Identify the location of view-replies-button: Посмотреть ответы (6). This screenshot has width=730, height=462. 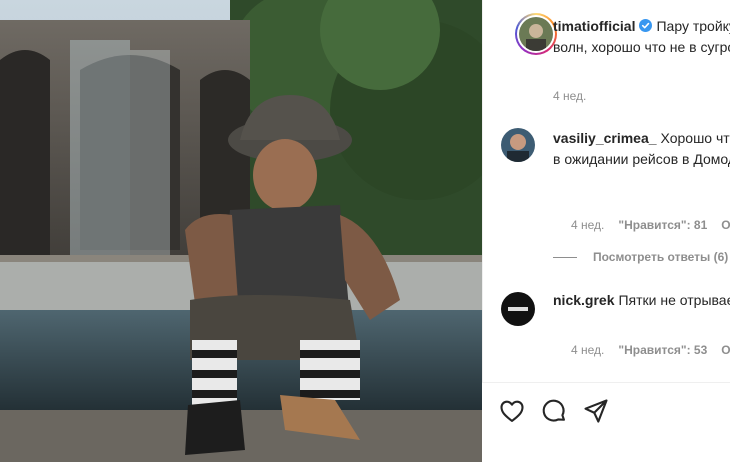
(640, 257).